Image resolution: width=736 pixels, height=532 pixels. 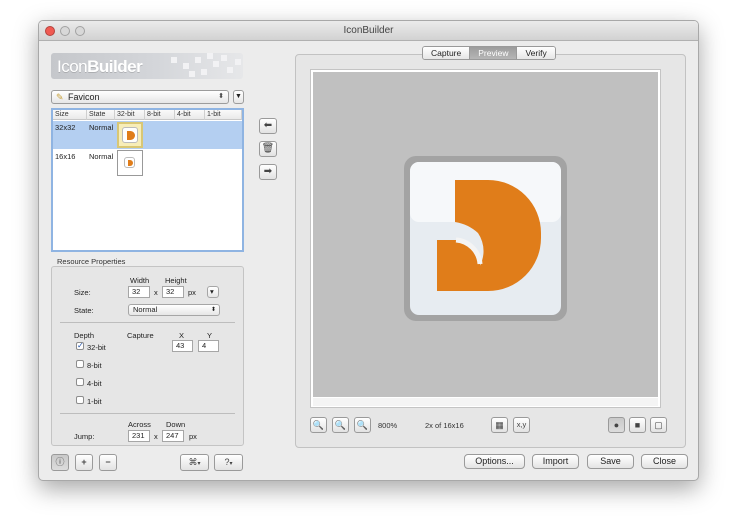 I want to click on tab-preview: Preview, so click(x=494, y=53).